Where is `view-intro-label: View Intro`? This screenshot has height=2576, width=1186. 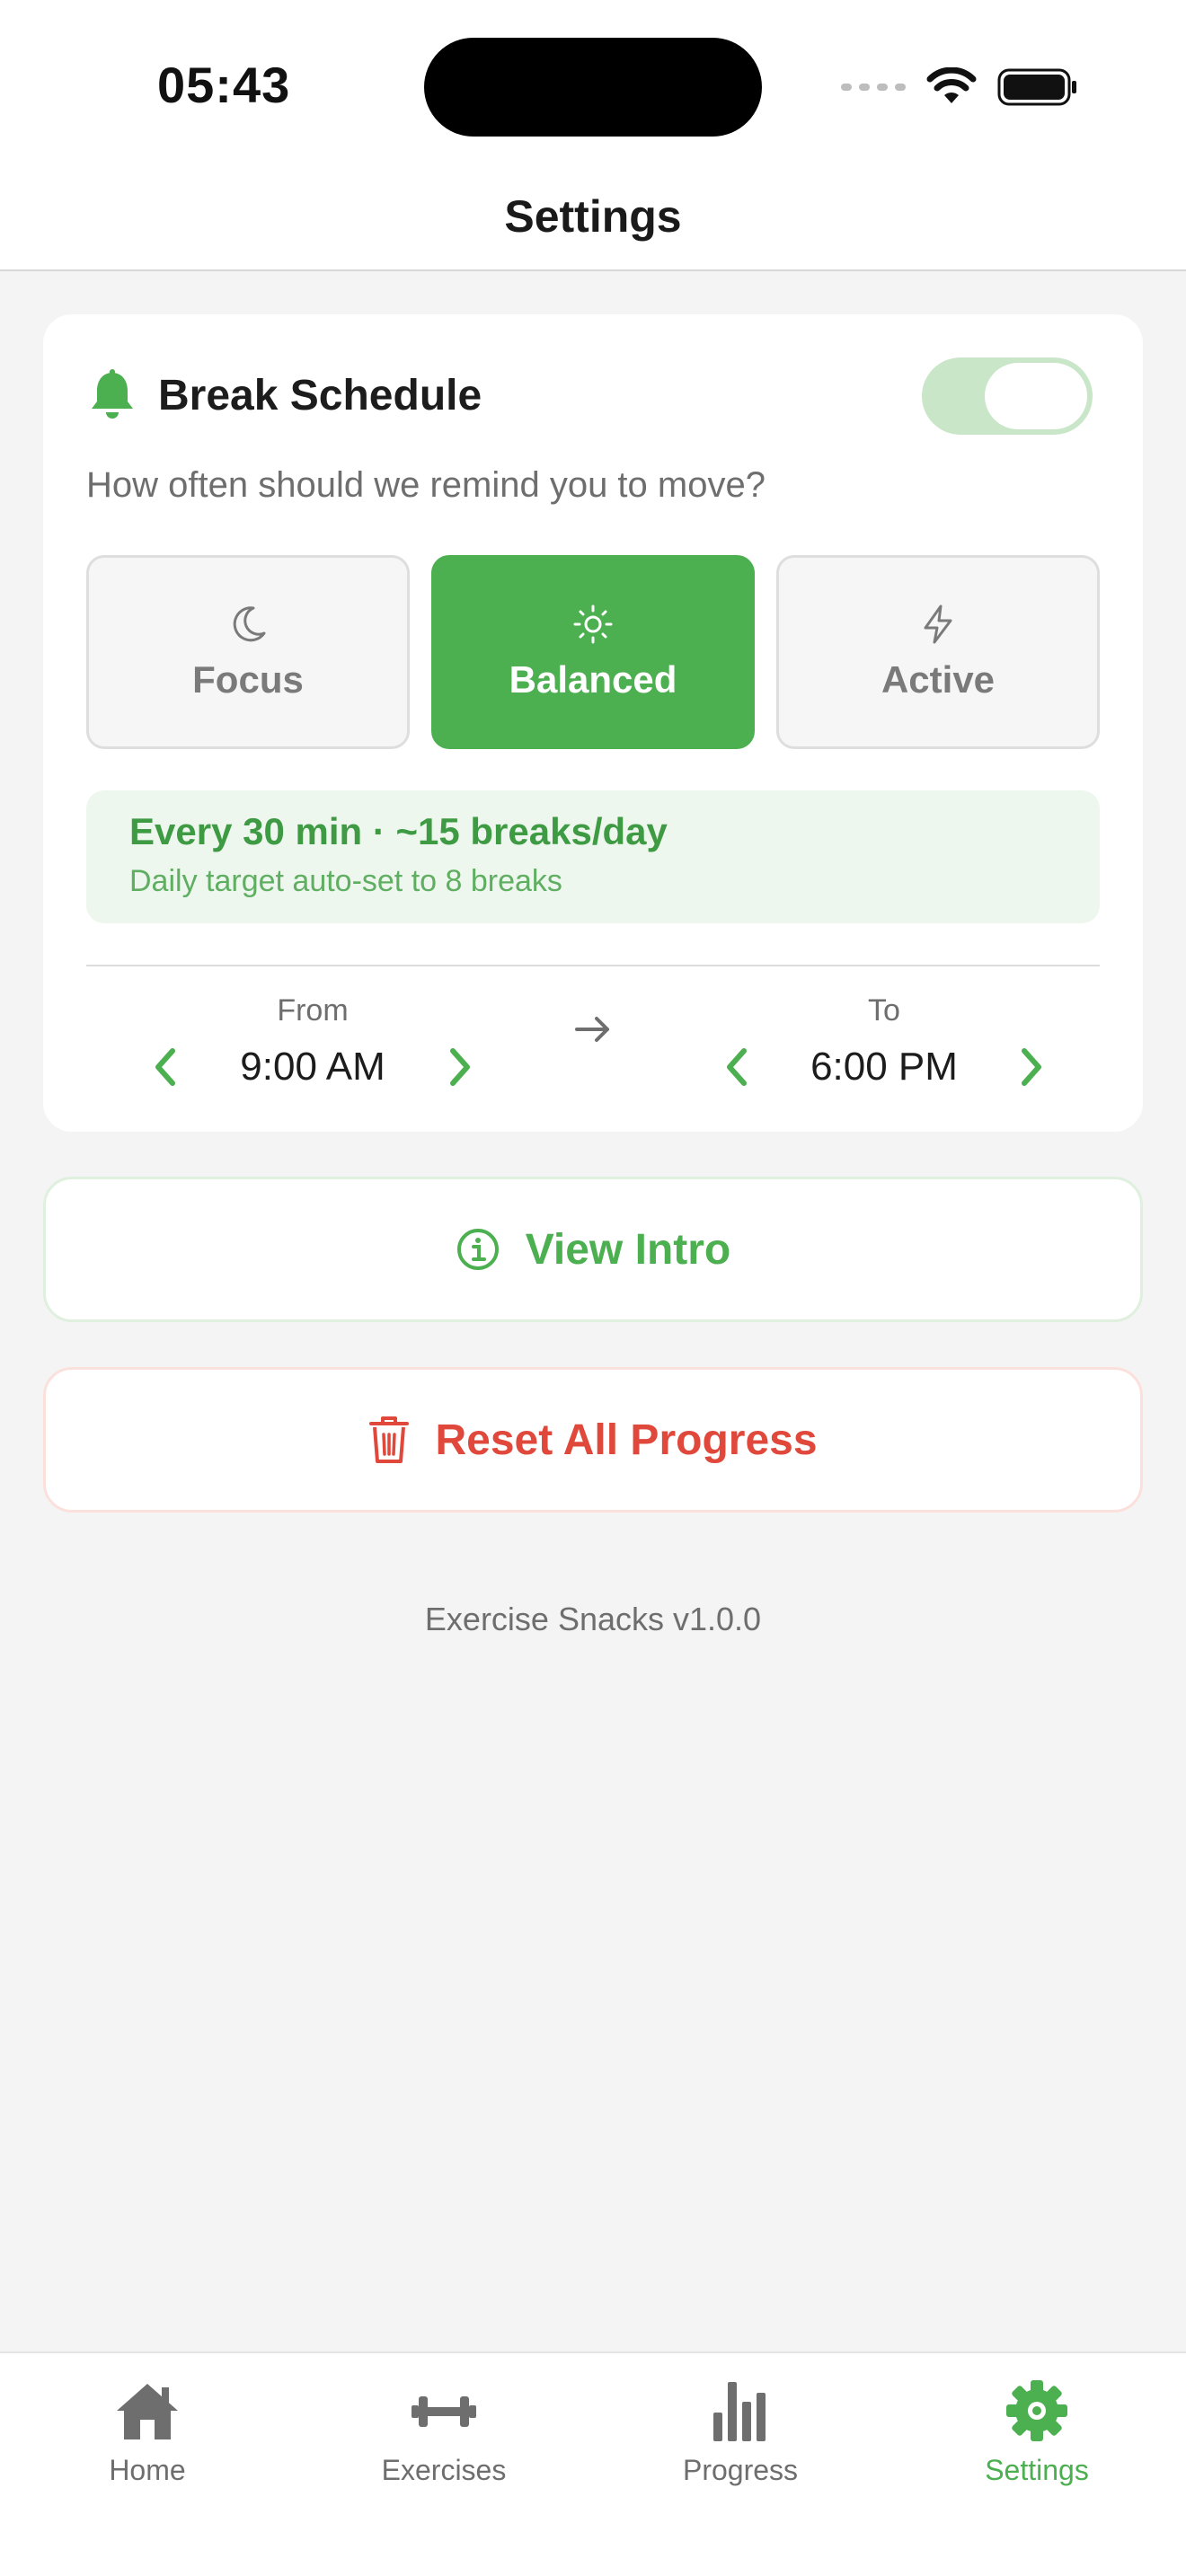
view-intro-label: View Intro is located at coordinates (628, 1249).